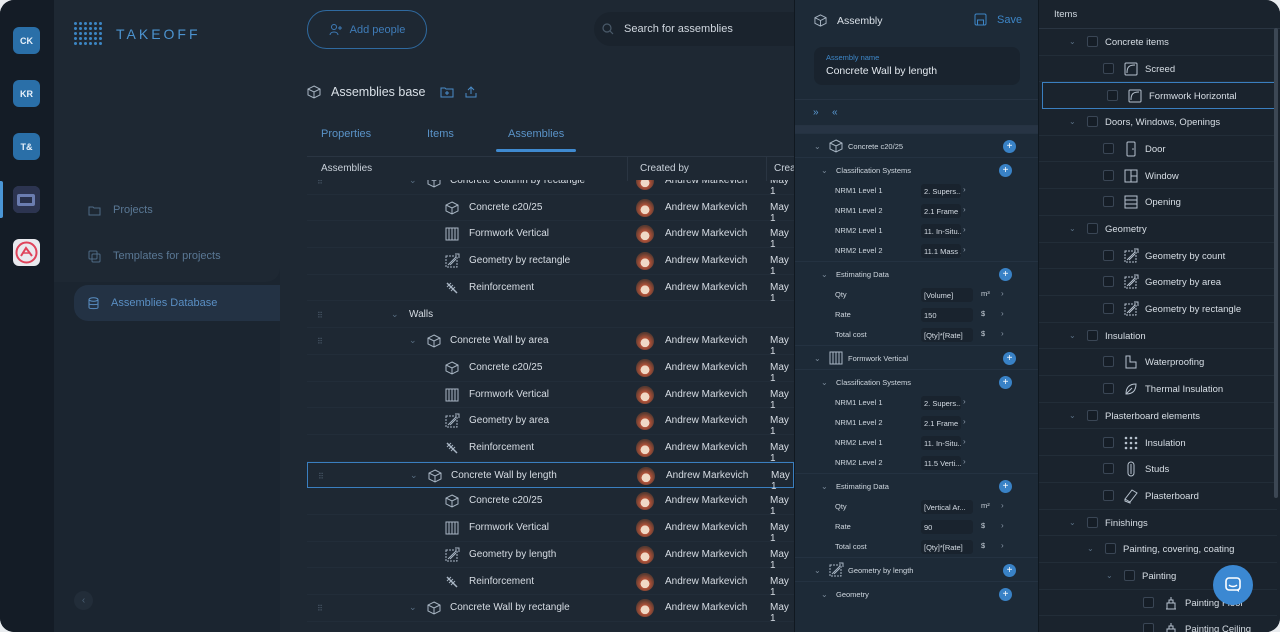 The image size is (1280, 632). I want to click on column-header-created: Crea, so click(785, 168).